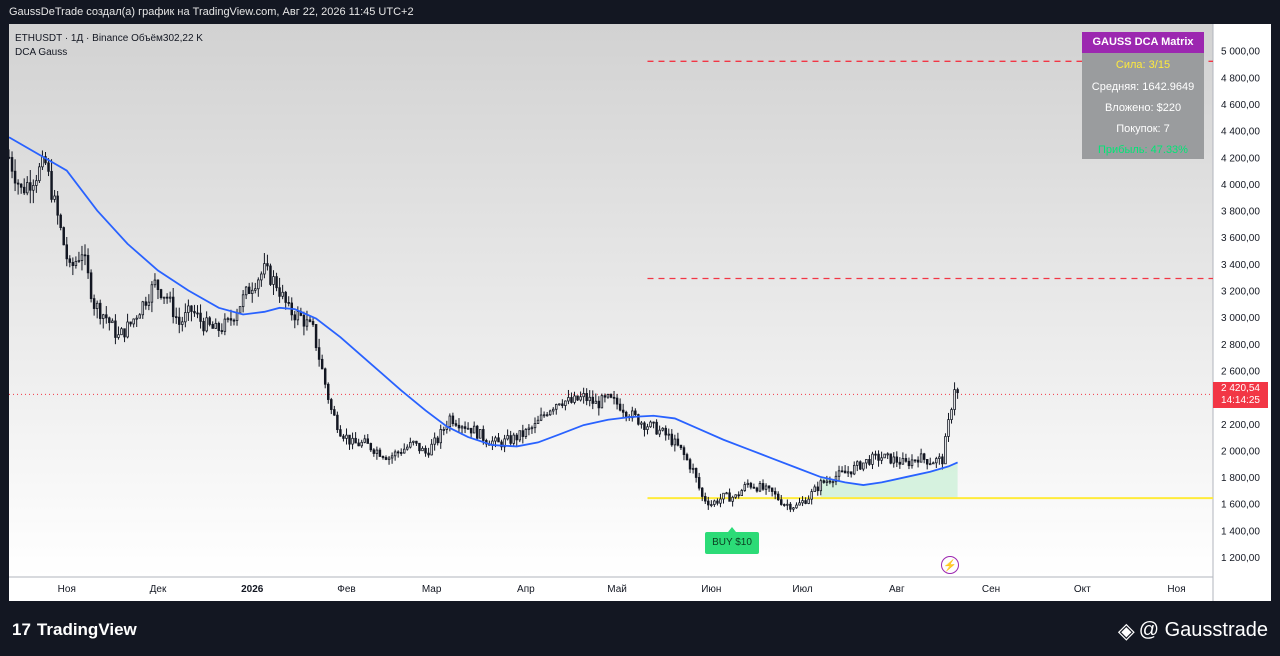  I want to click on symbol-legend: ETHUSDT · 1Д · Binance Объём302,22 K, so click(109, 39).